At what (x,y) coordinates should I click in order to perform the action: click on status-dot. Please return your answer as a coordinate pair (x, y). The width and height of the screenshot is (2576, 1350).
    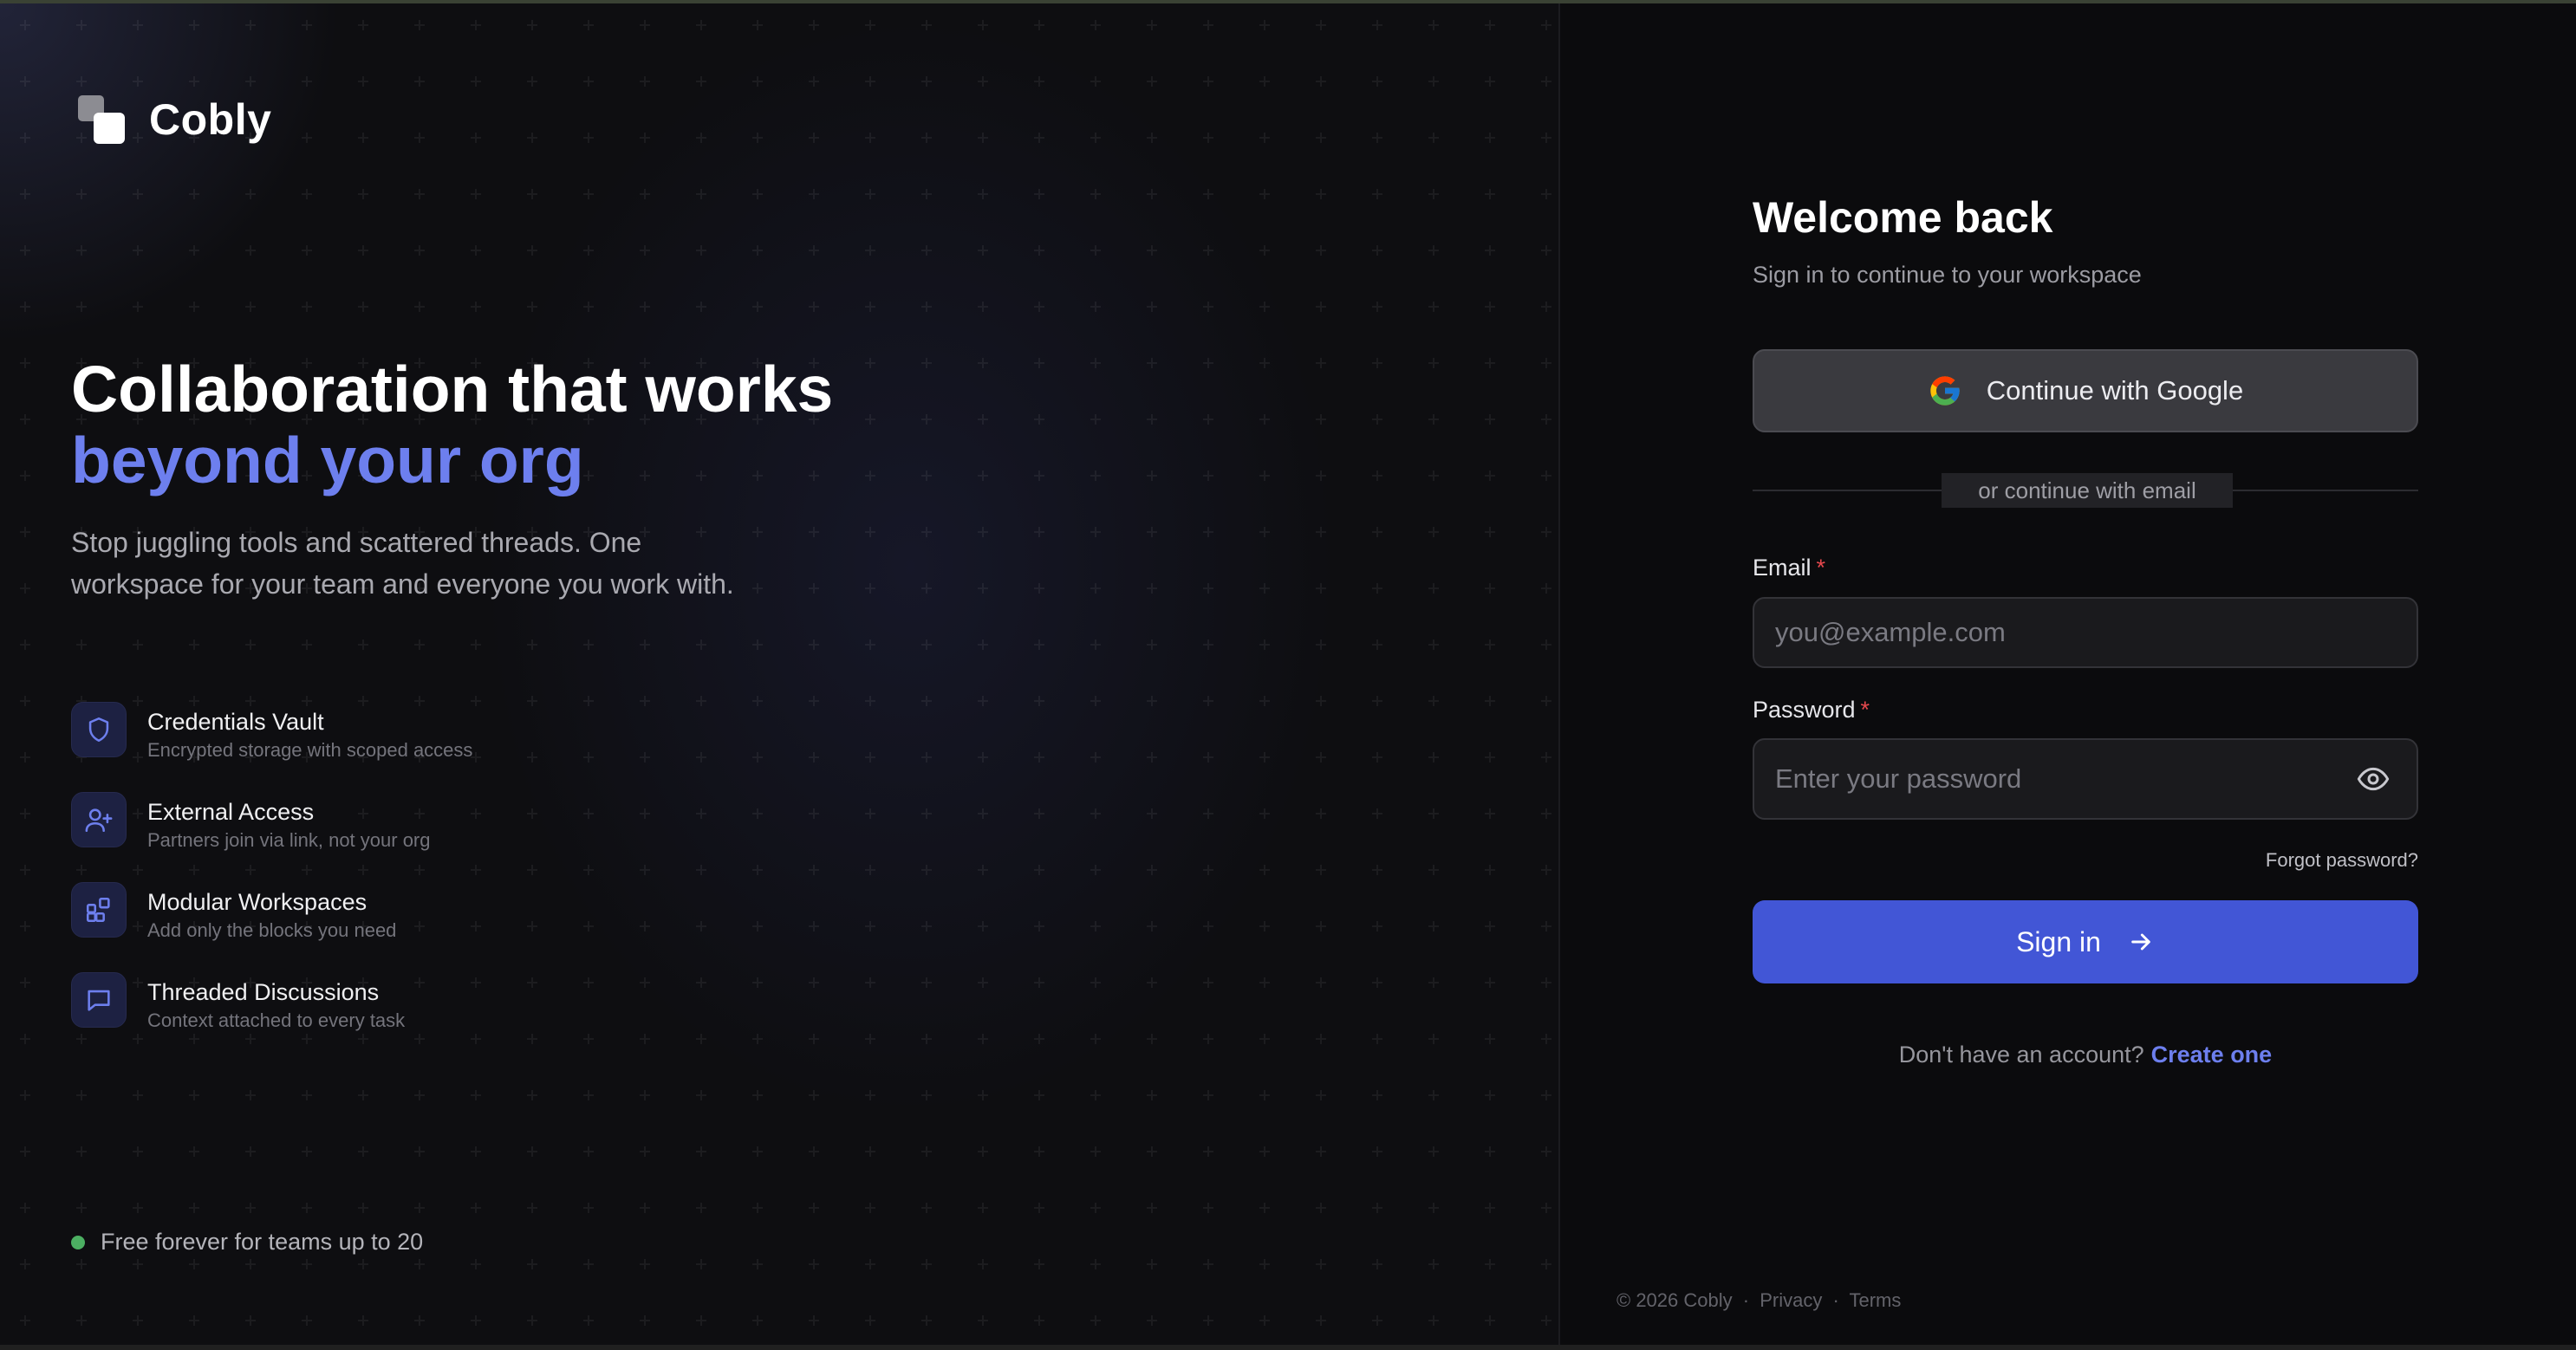
    Looking at the image, I should click on (78, 1242).